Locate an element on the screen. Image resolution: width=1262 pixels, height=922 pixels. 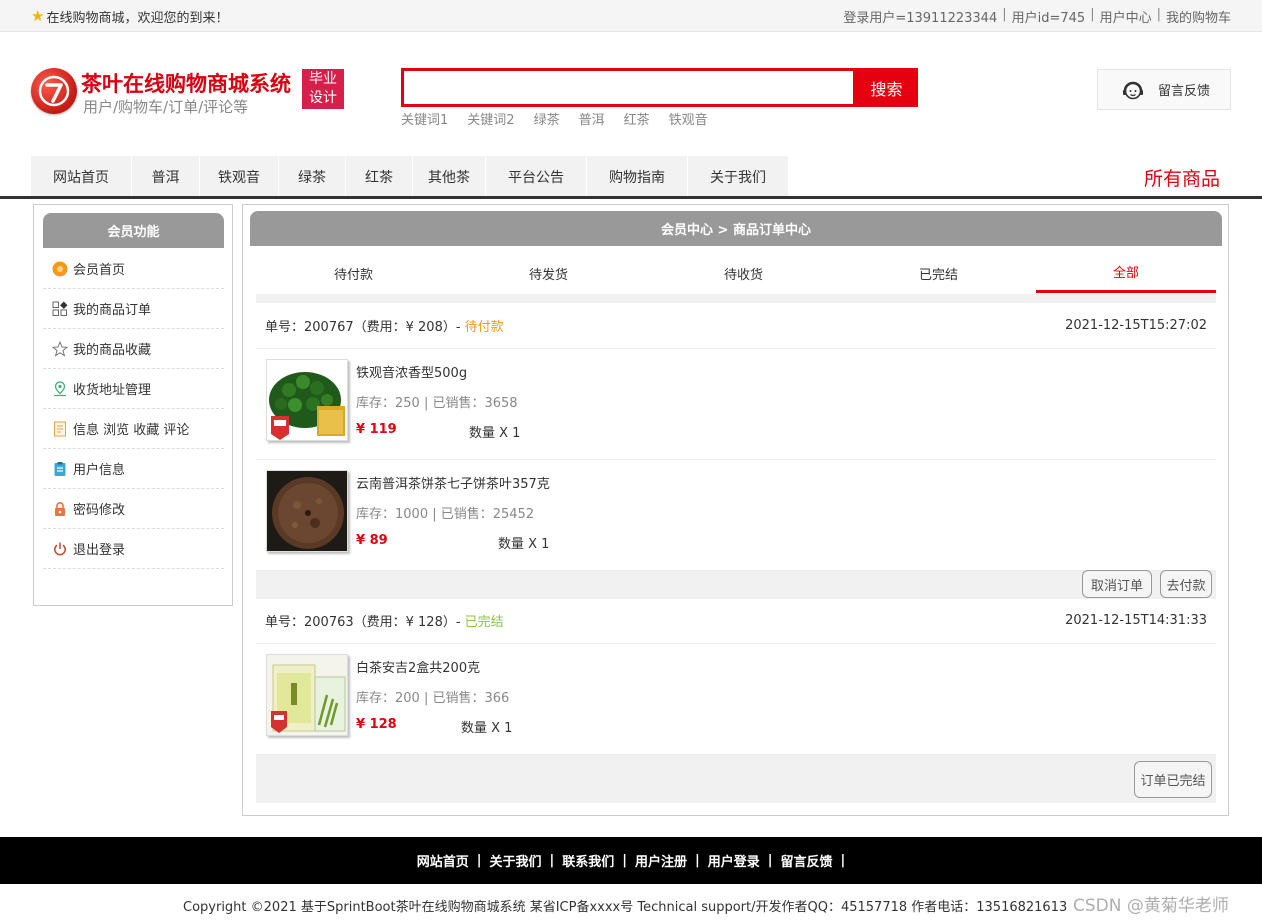
site-title: 茶叶在线购物商城系统 is located at coordinates (186, 83).